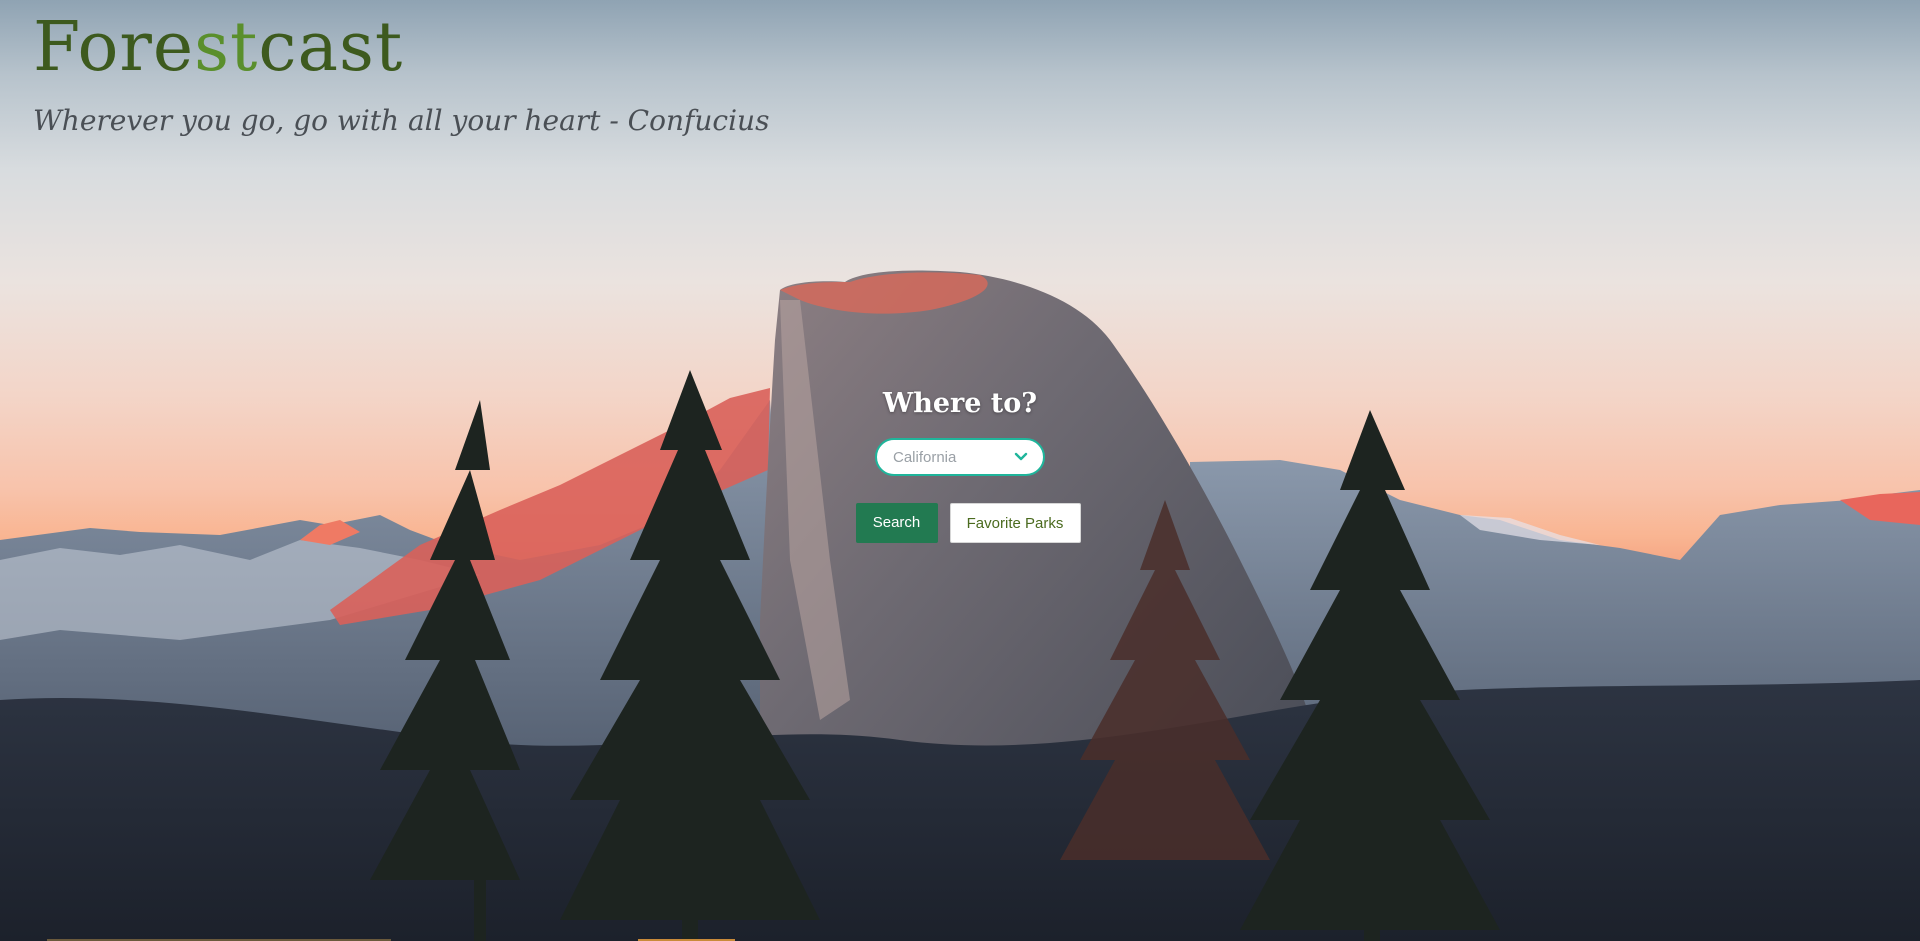 The width and height of the screenshot is (1920, 941). I want to click on brand-logo-part3: cast, so click(331, 47).